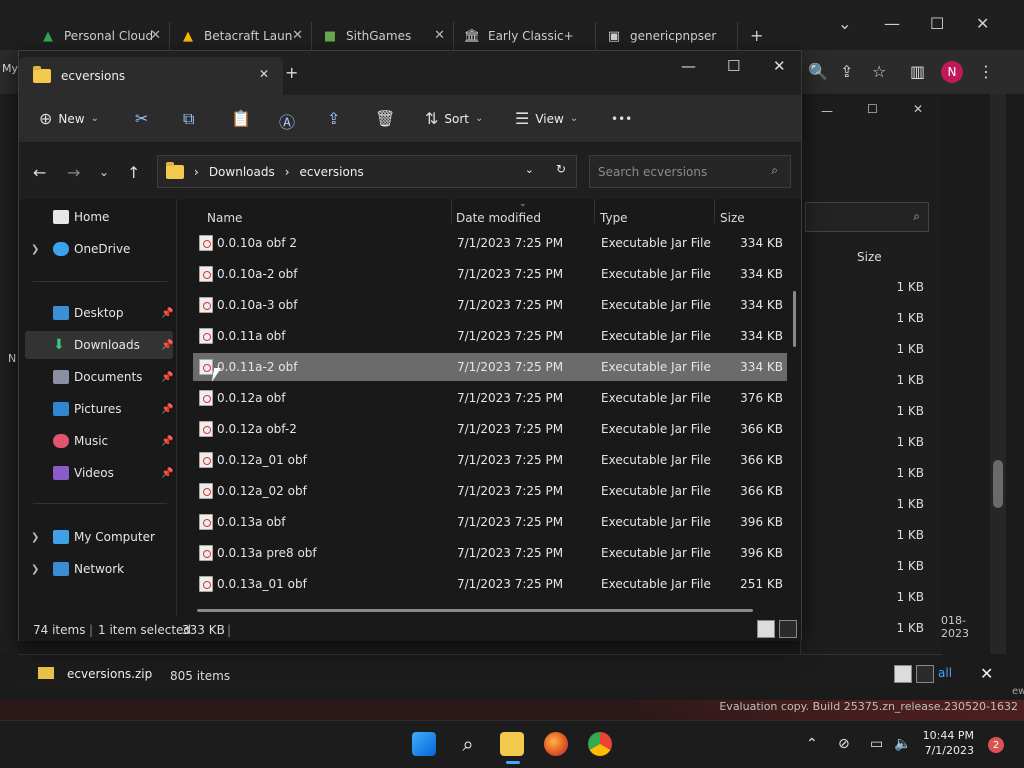 Image resolution: width=1024 pixels, height=768 pixels. Describe the element at coordinates (188, 119) in the screenshot. I see `copy-icon: ⧉` at that location.